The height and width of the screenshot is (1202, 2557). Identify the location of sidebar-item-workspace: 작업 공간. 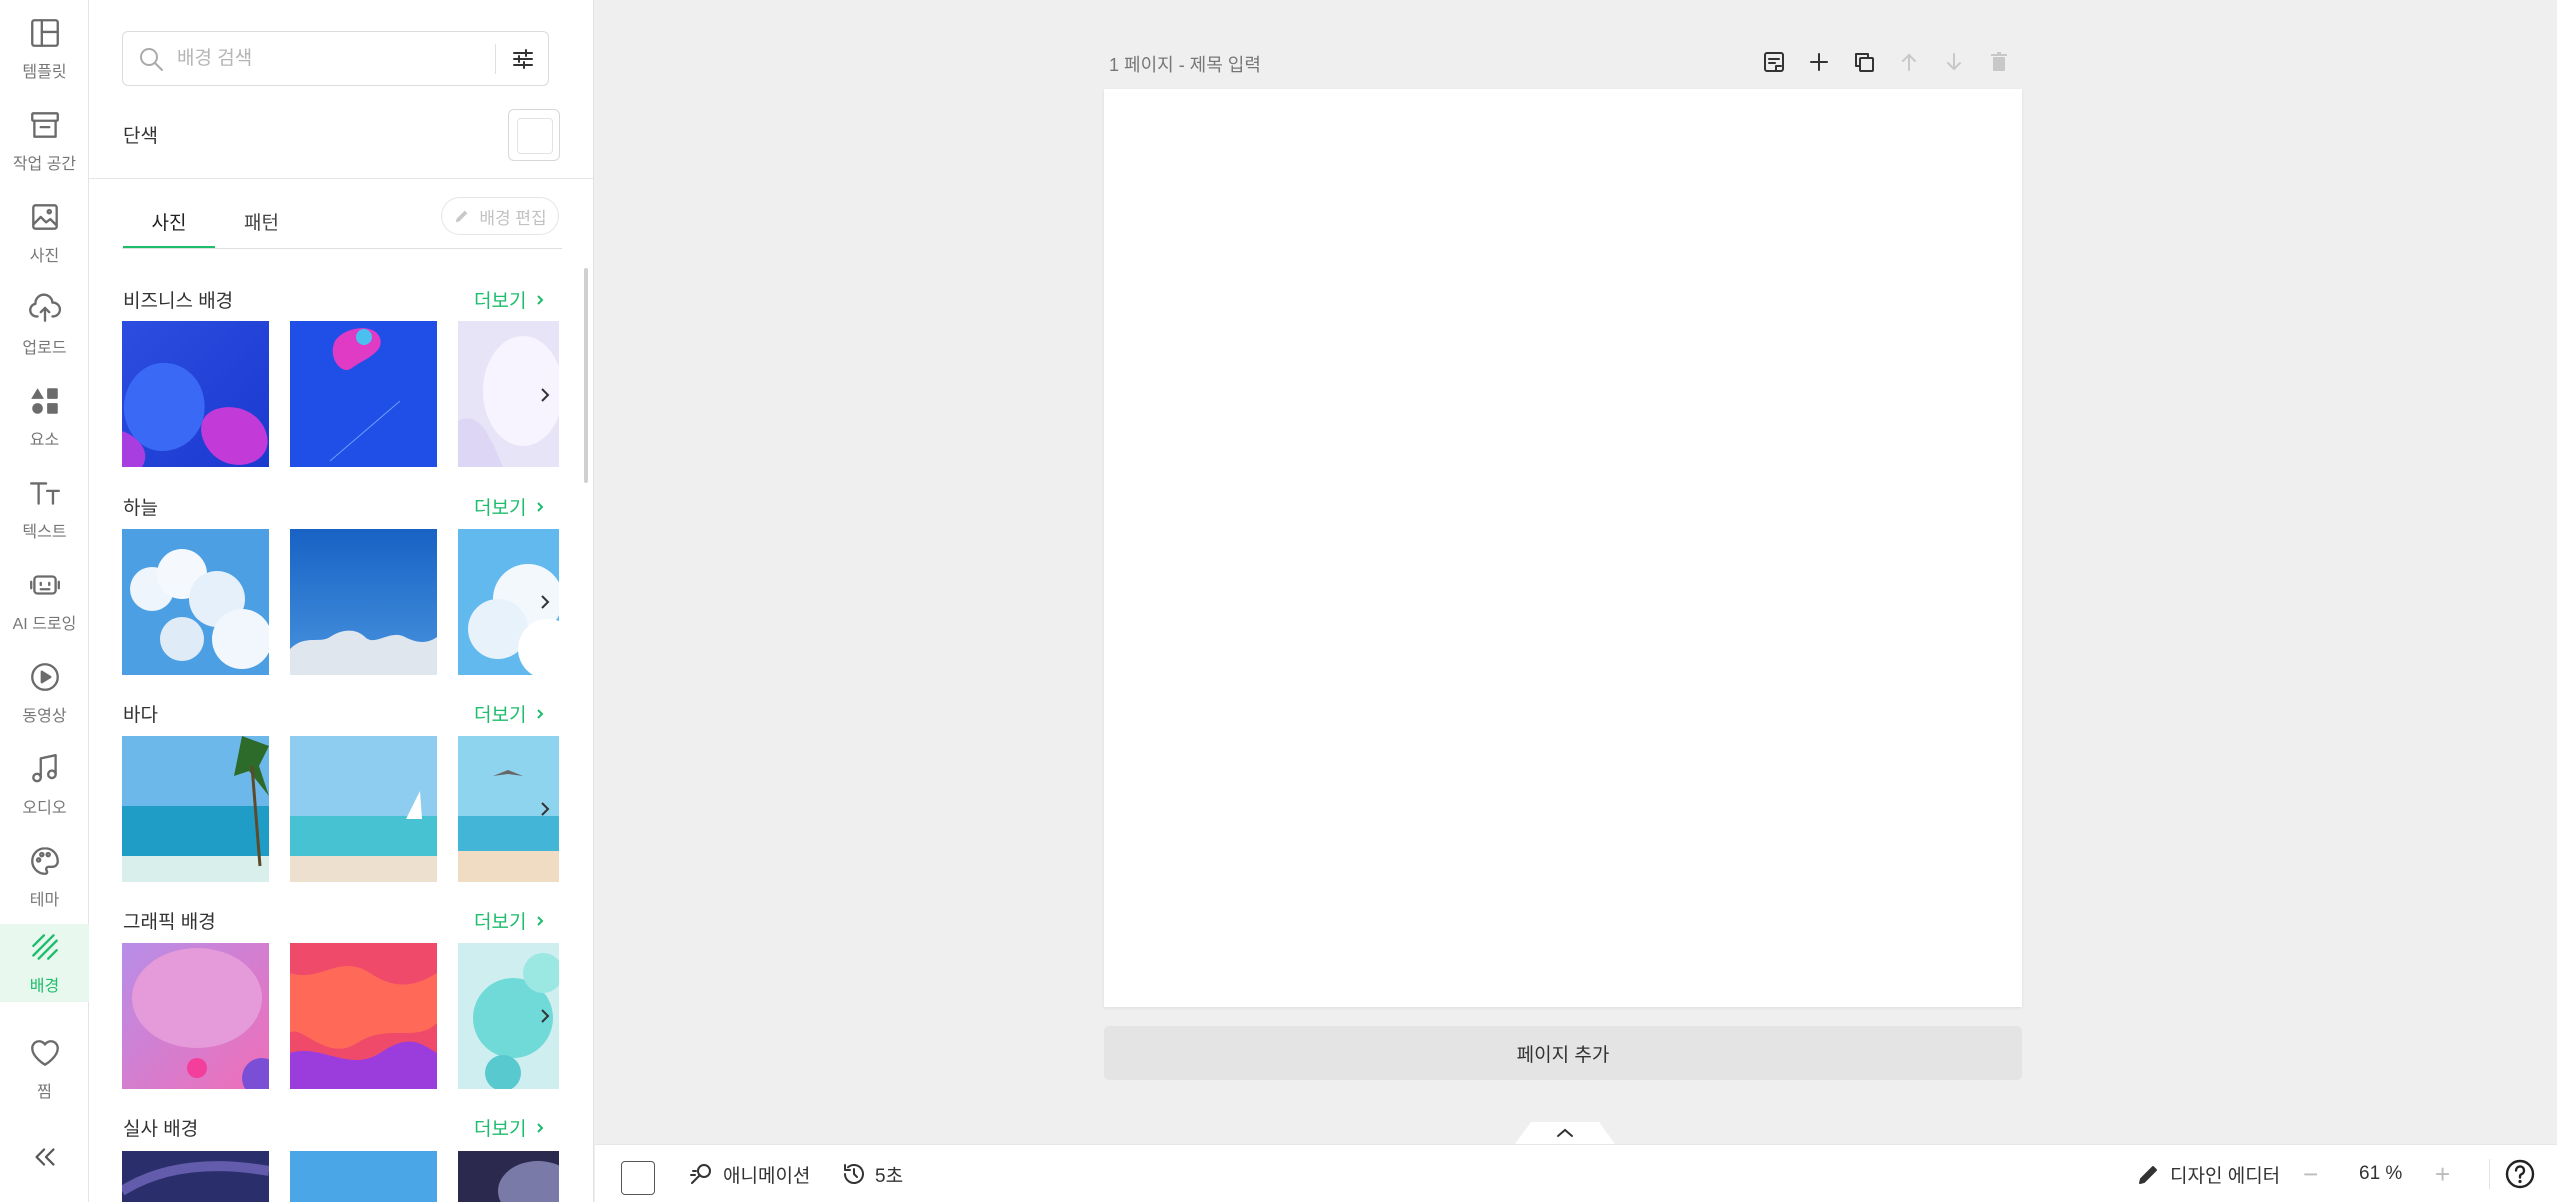
(44, 141).